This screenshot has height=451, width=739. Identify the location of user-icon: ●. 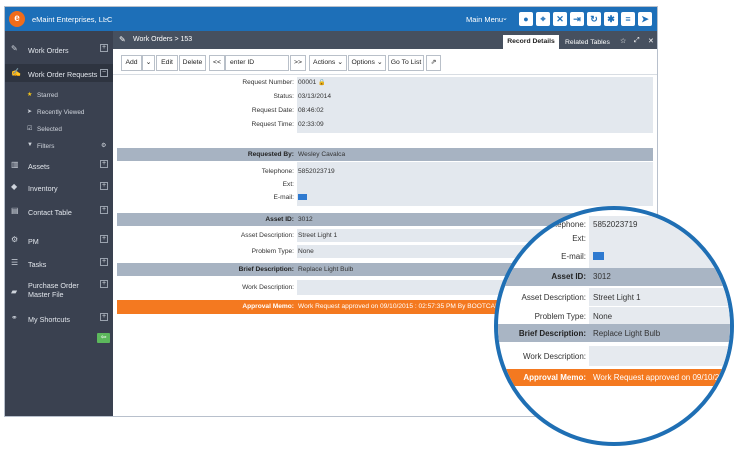
(526, 19).